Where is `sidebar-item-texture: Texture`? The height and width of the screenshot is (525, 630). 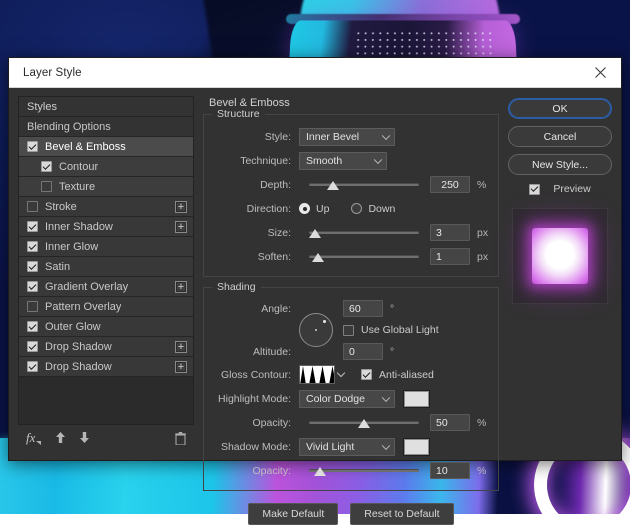 sidebar-item-texture: Texture is located at coordinates (106, 187).